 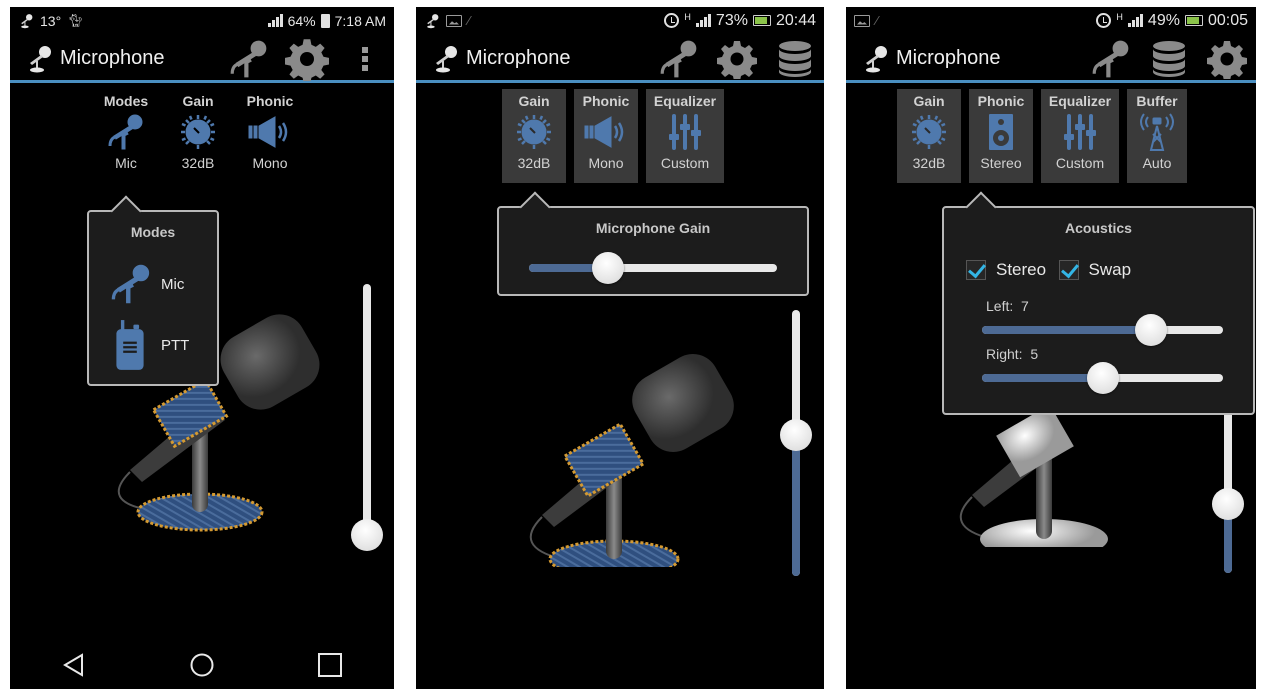 I want to click on speaker-icon, so click(x=270, y=132).